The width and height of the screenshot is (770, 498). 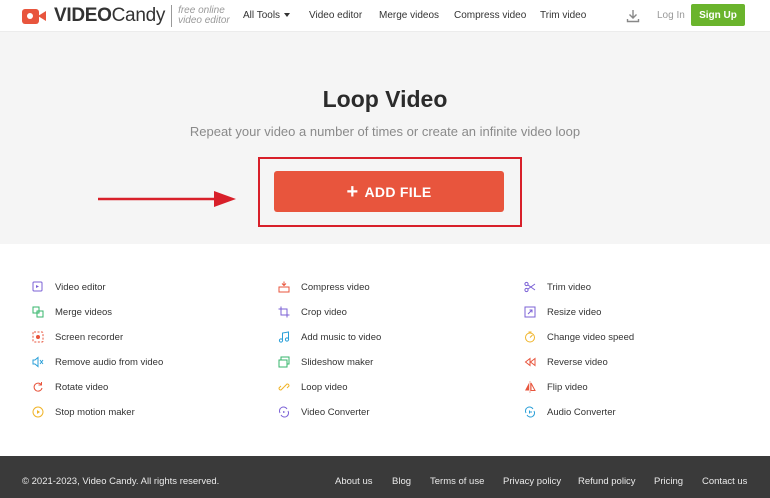 What do you see at coordinates (352, 191) in the screenshot?
I see `plus-icon: +` at bounding box center [352, 191].